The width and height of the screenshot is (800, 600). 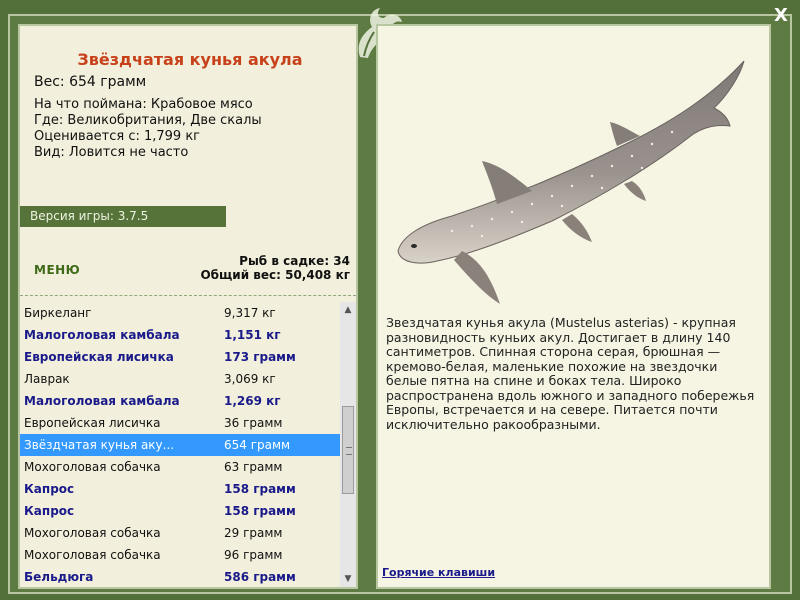 I want to click on scroll-up-icon: ▲, so click(x=348, y=310).